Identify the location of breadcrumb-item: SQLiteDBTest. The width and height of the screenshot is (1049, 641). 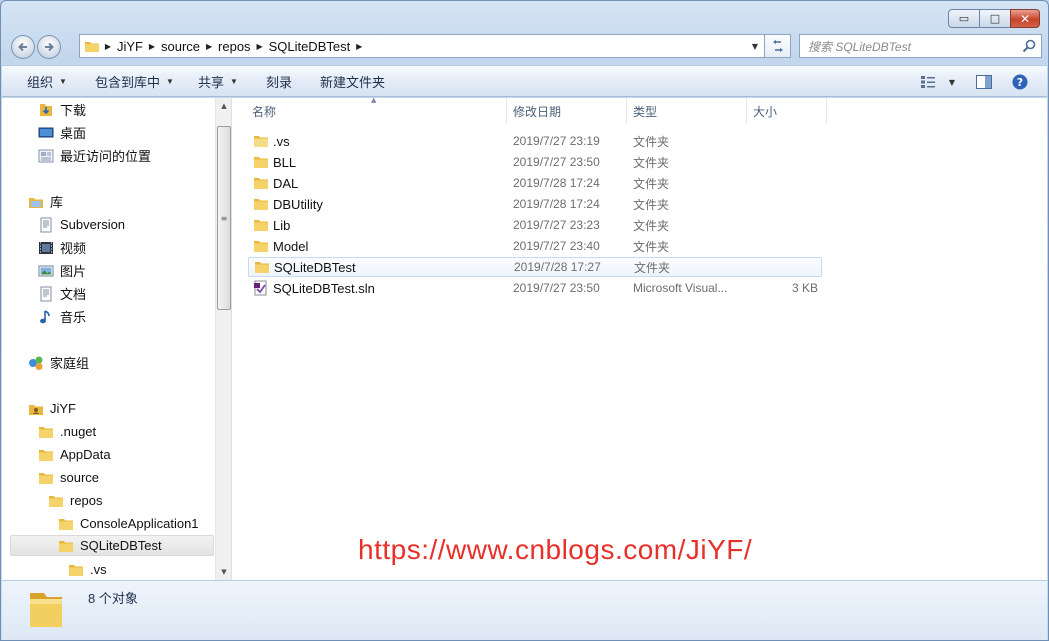
(310, 46).